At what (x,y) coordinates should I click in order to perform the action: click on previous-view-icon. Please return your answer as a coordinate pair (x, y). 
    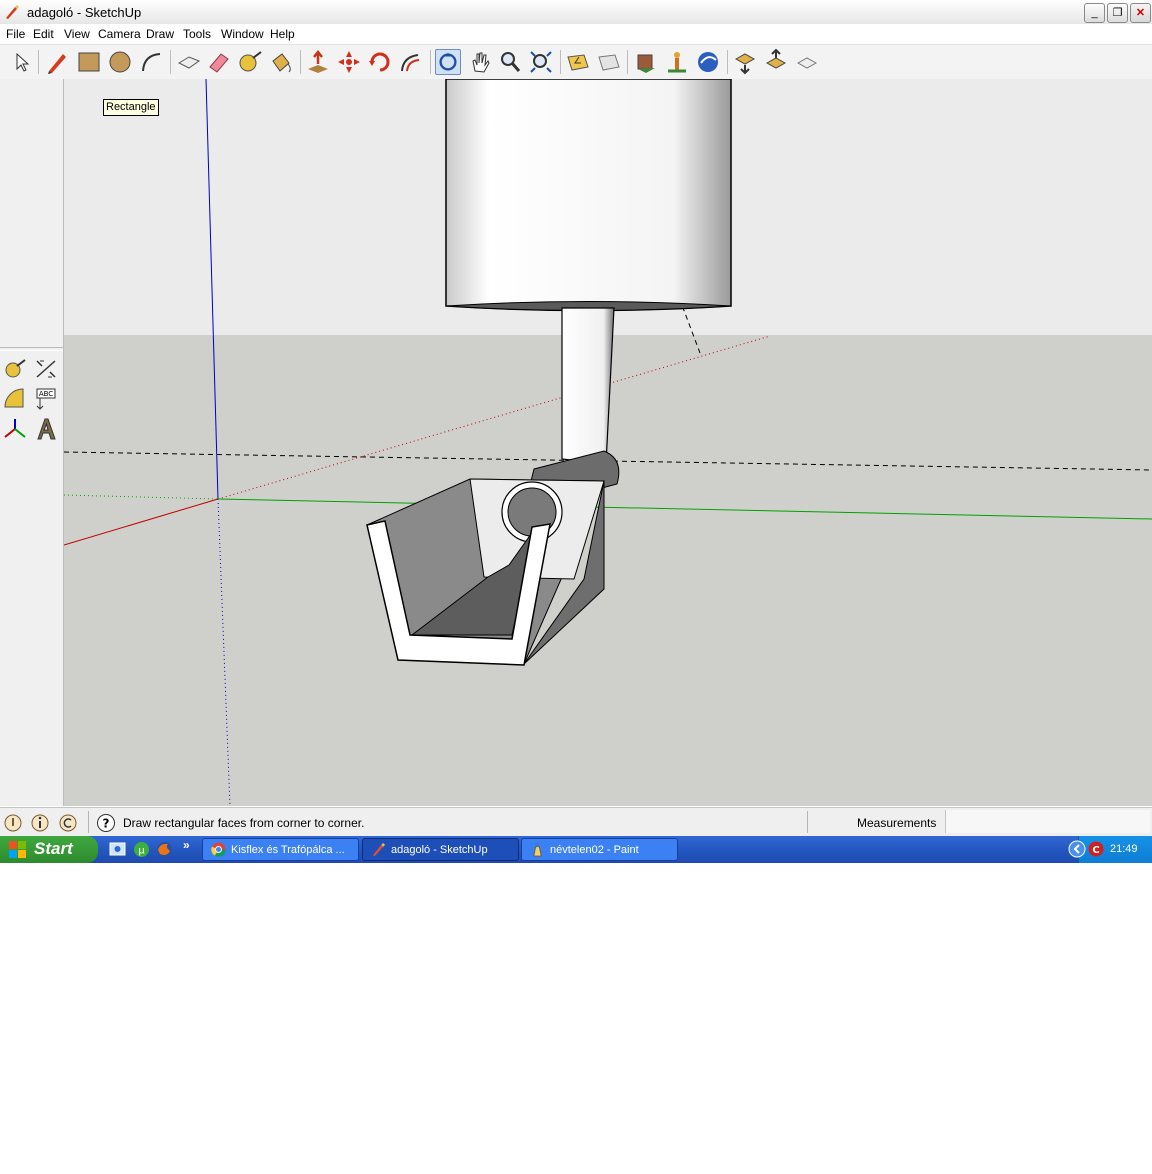
    Looking at the image, I should click on (578, 62).